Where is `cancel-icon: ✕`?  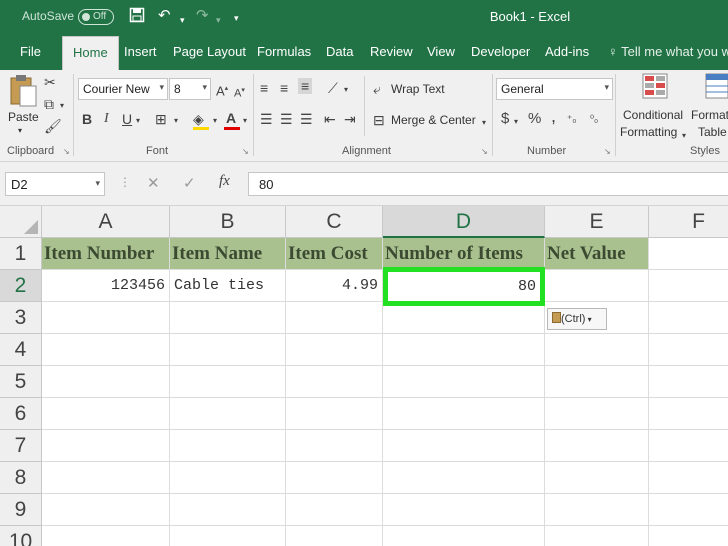 cancel-icon: ✕ is located at coordinates (153, 183).